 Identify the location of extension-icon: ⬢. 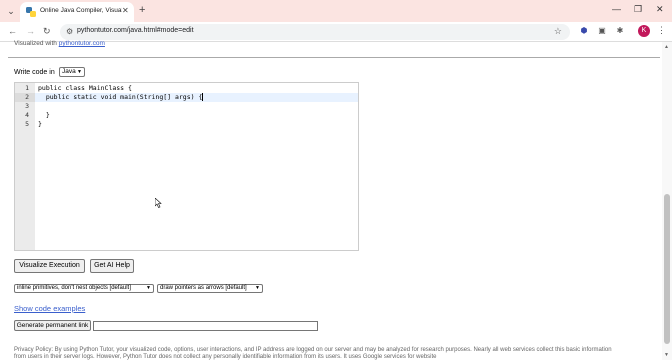
(584, 31).